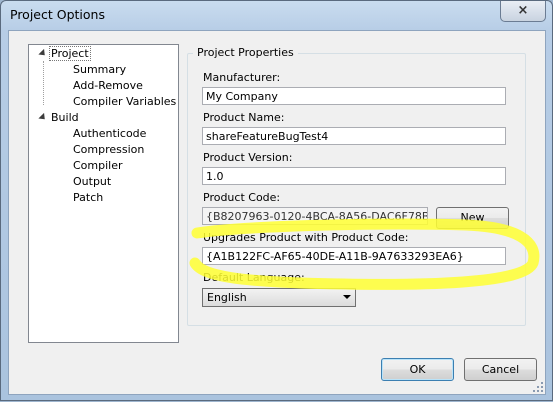 The image size is (553, 402). What do you see at coordinates (242, 197) in the screenshot?
I see `product-code-label: Product Code:` at bounding box center [242, 197].